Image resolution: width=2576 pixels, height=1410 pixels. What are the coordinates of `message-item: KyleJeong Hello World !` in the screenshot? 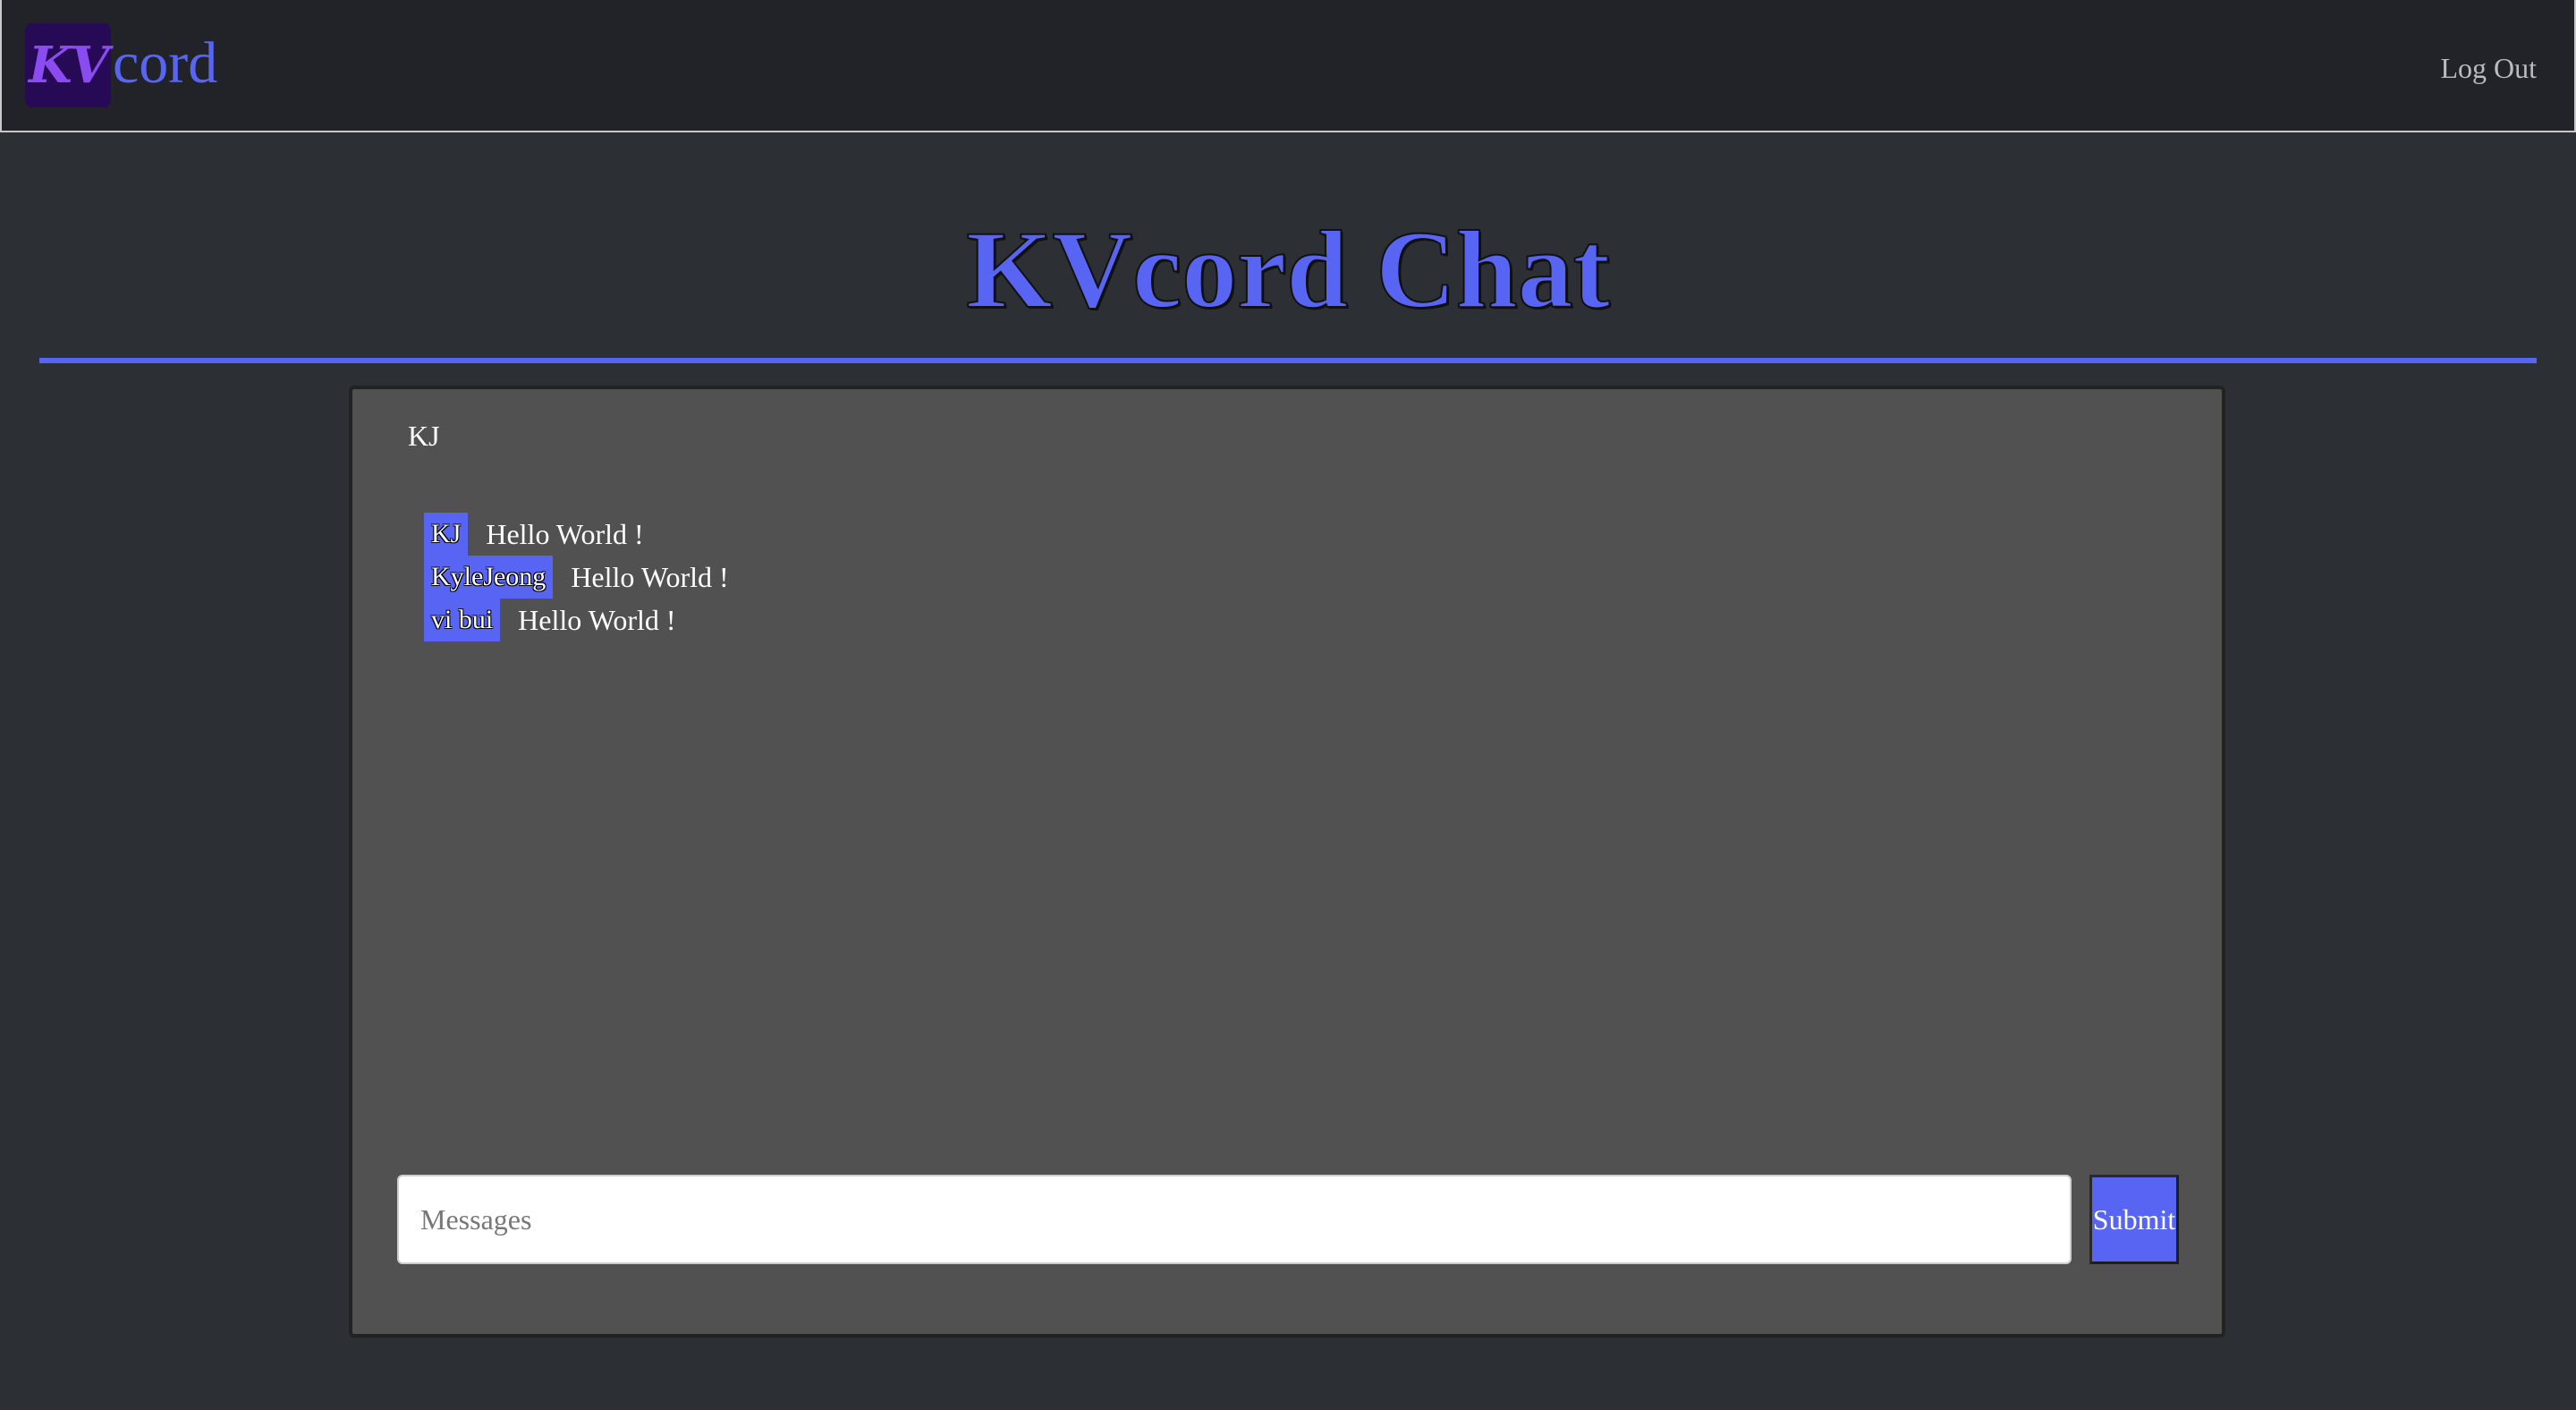 It's located at (576, 577).